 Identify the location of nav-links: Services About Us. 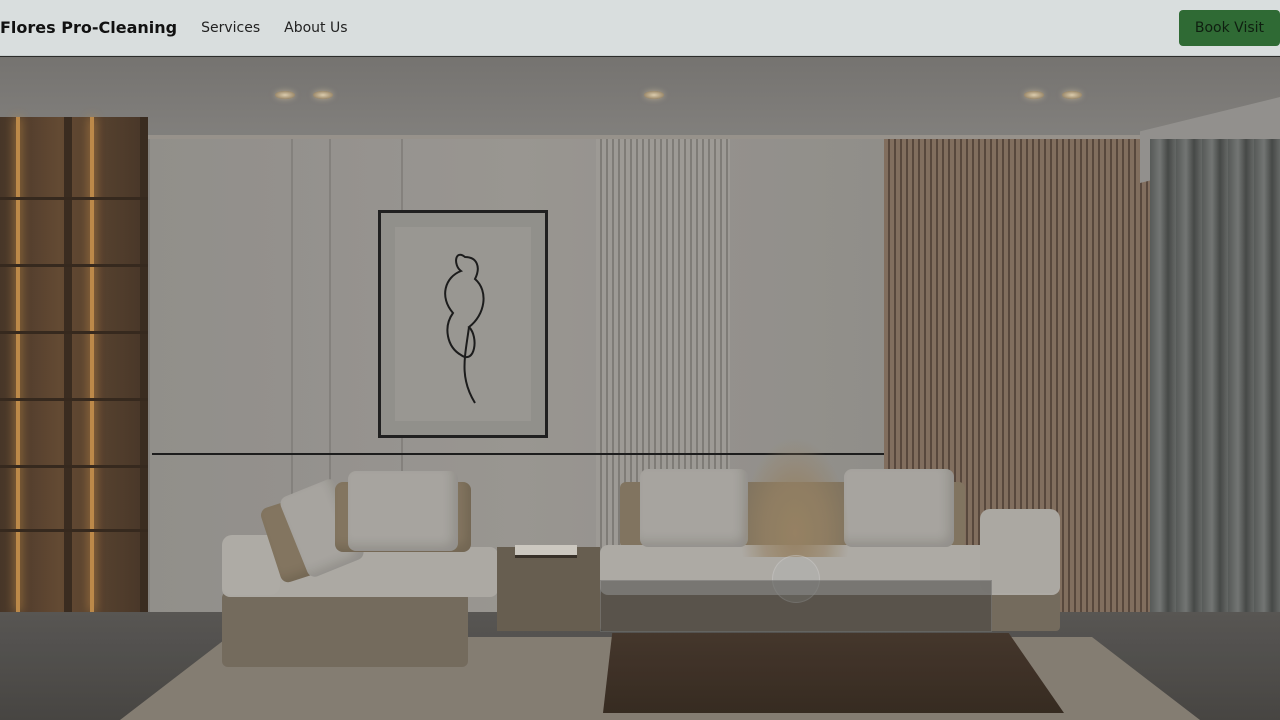
(274, 28).